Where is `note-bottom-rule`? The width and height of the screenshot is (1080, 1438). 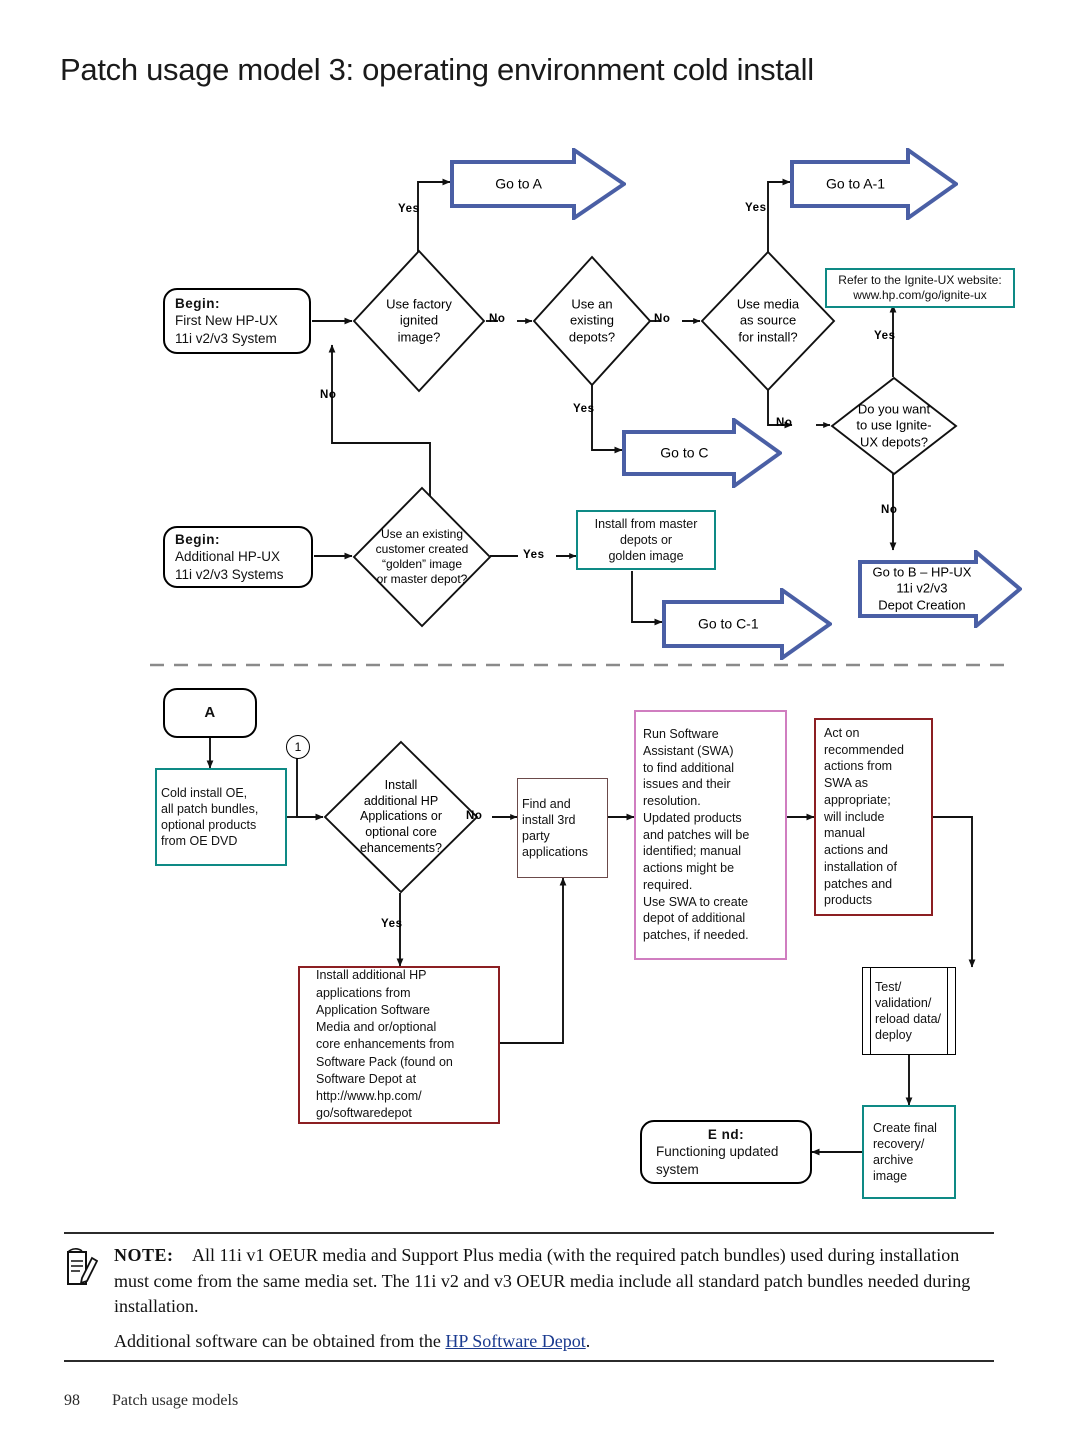 note-bottom-rule is located at coordinates (529, 1361).